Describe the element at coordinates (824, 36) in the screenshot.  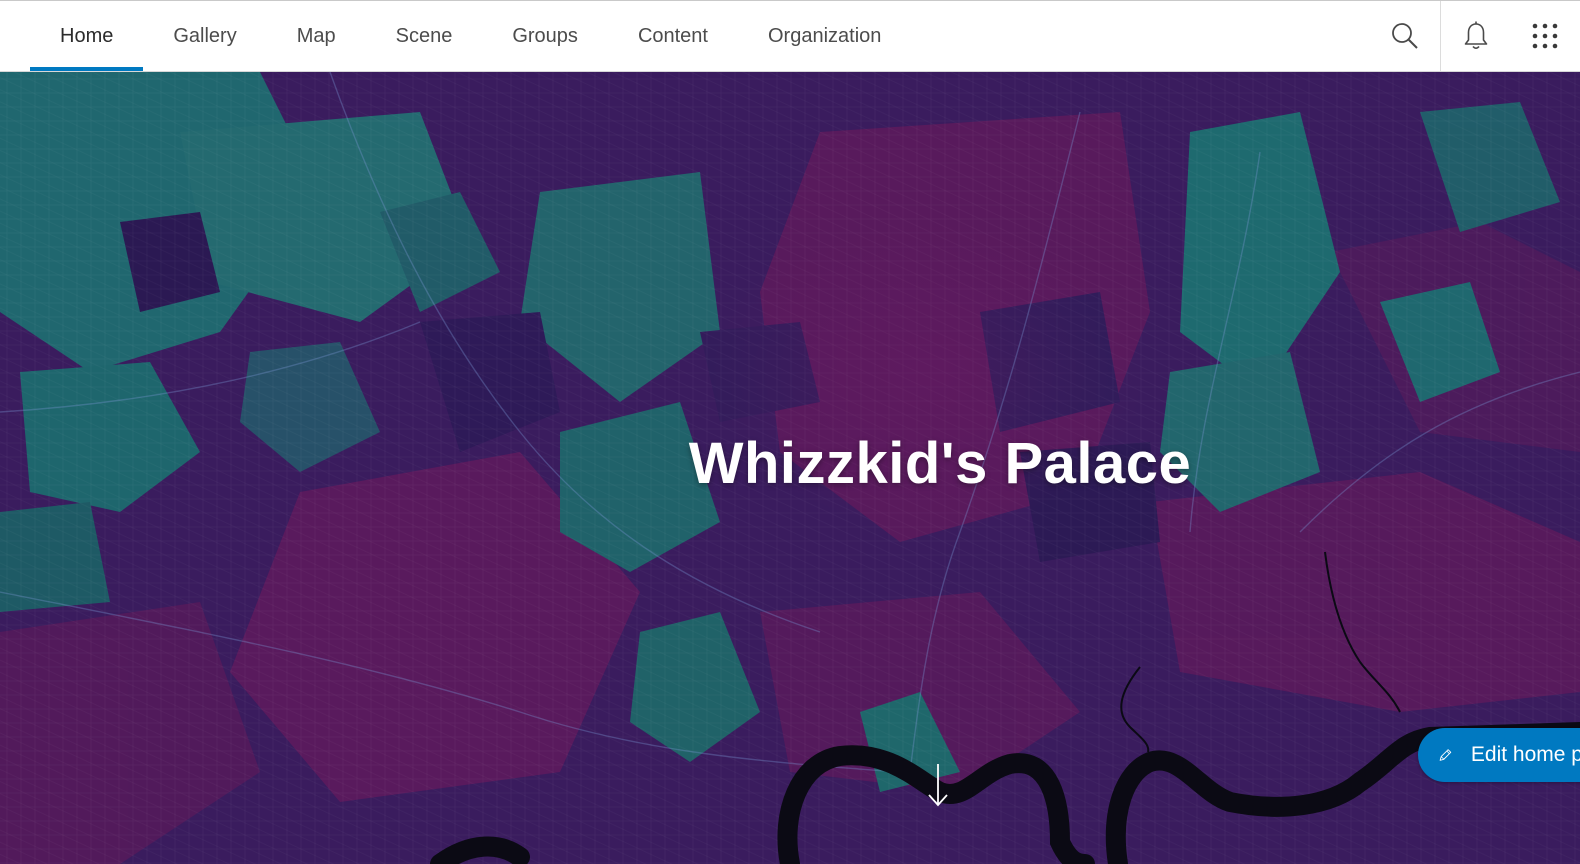
I see `nav-organization: Organization` at that location.